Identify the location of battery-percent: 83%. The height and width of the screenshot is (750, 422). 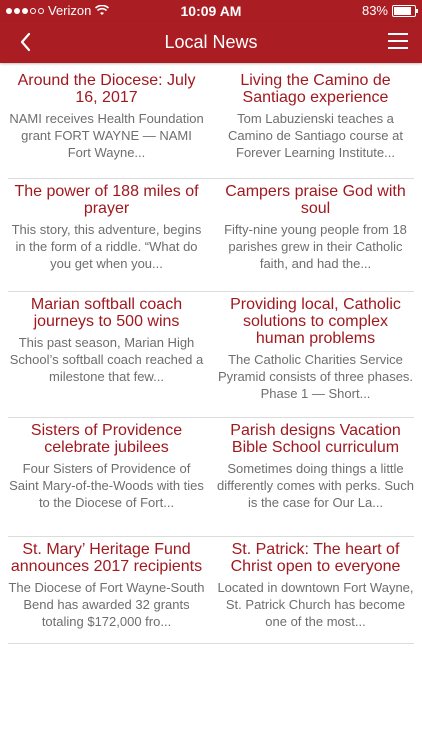
(374, 10).